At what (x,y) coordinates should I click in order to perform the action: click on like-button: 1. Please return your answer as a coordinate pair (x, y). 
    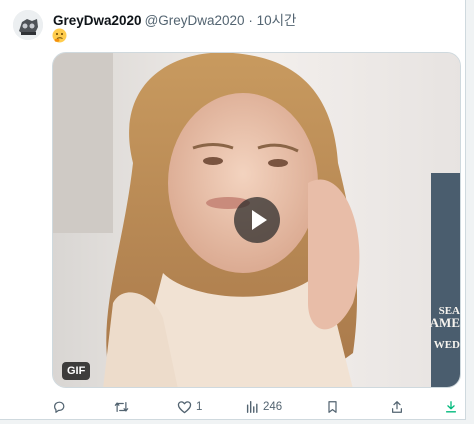
    Looking at the image, I should click on (189, 407).